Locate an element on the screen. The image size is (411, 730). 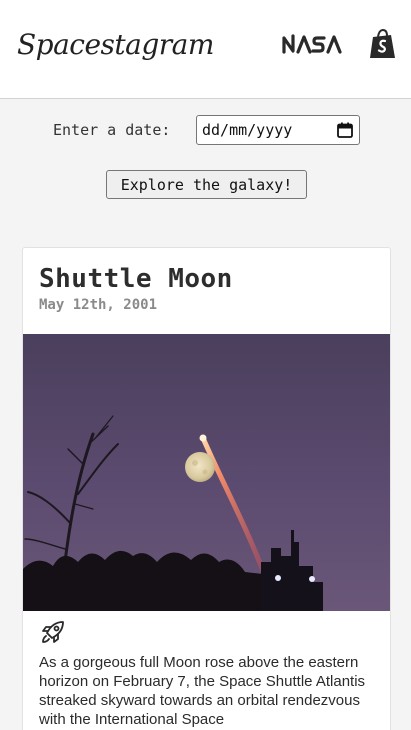
nasa-logo is located at coordinates (312, 44).